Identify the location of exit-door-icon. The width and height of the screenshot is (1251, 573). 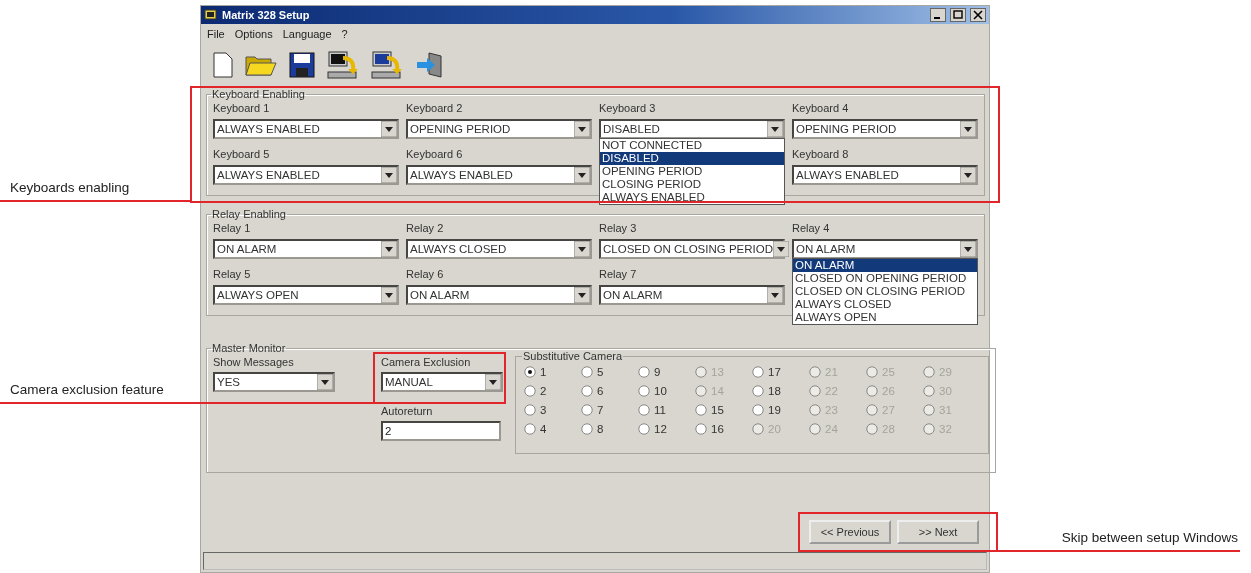
(430, 65).